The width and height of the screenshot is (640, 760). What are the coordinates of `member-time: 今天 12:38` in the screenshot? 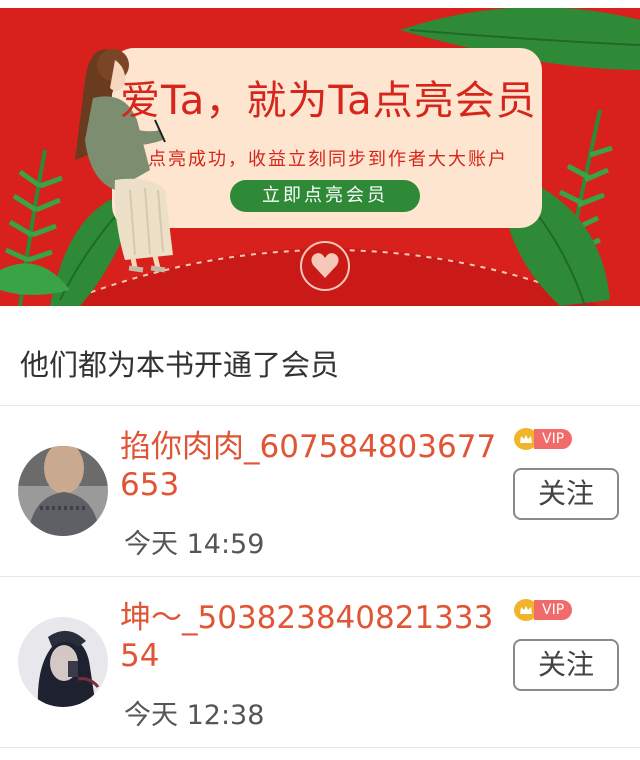 It's located at (194, 715).